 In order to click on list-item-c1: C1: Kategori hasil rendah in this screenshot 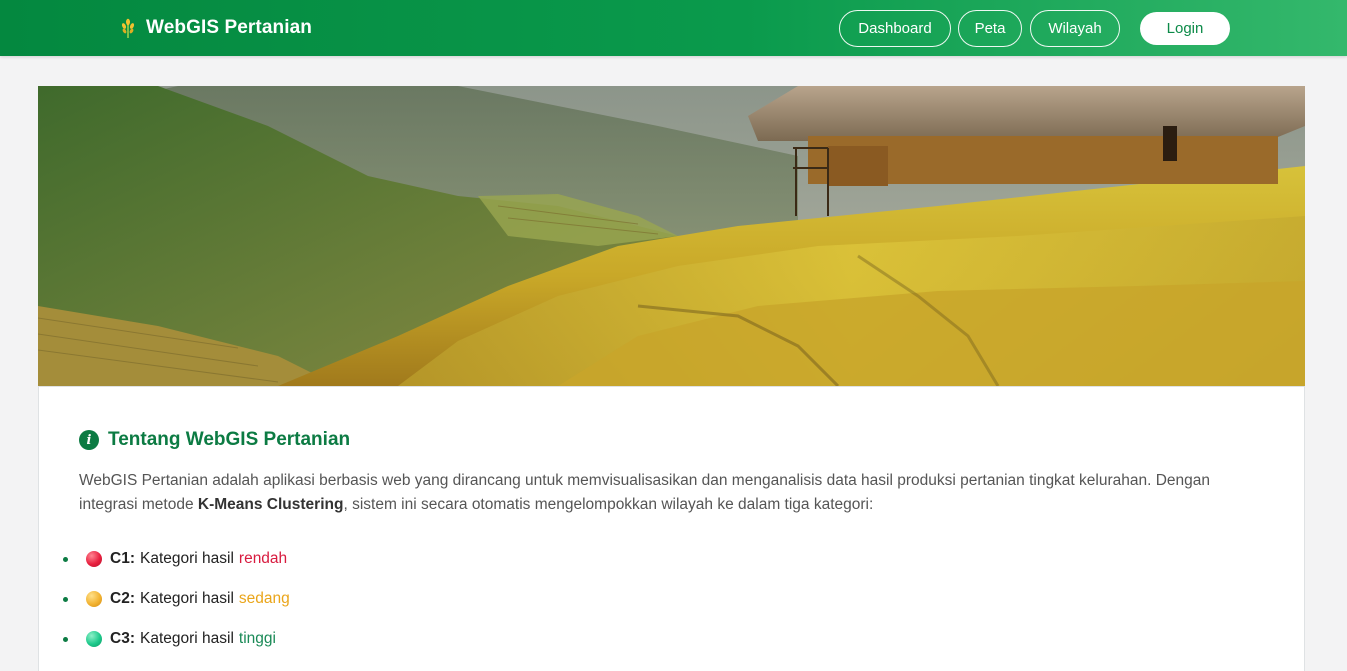, I will do `click(176, 559)`.